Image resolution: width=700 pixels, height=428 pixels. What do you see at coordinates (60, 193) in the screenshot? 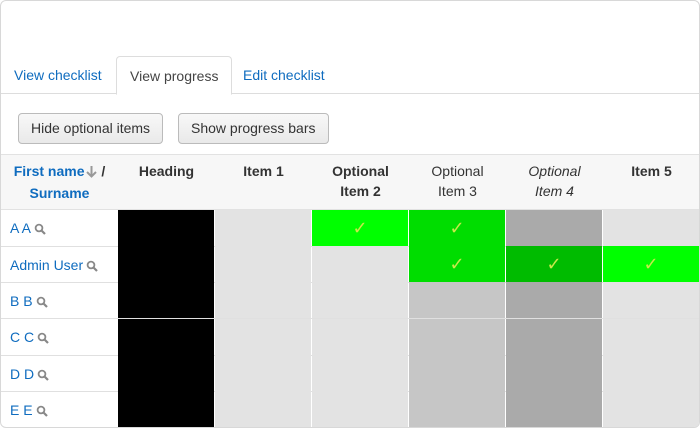
I see `sort-by-surname-link: Surname` at bounding box center [60, 193].